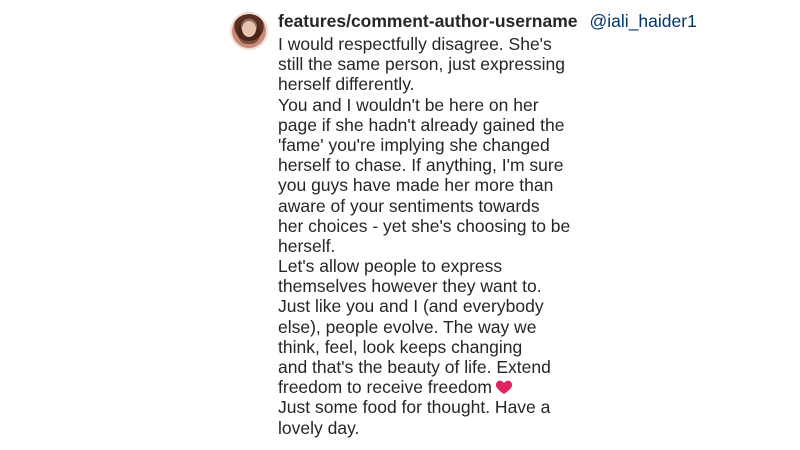 This screenshot has width=800, height=450. I want to click on avatar, so click(249, 31).